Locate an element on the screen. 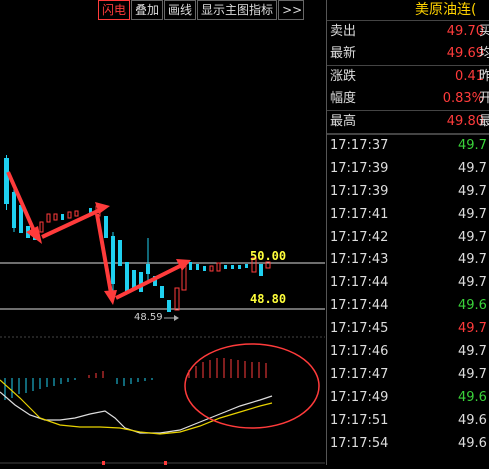  tick-trade-row: 17:17:42 49.7 is located at coordinates (408, 238).